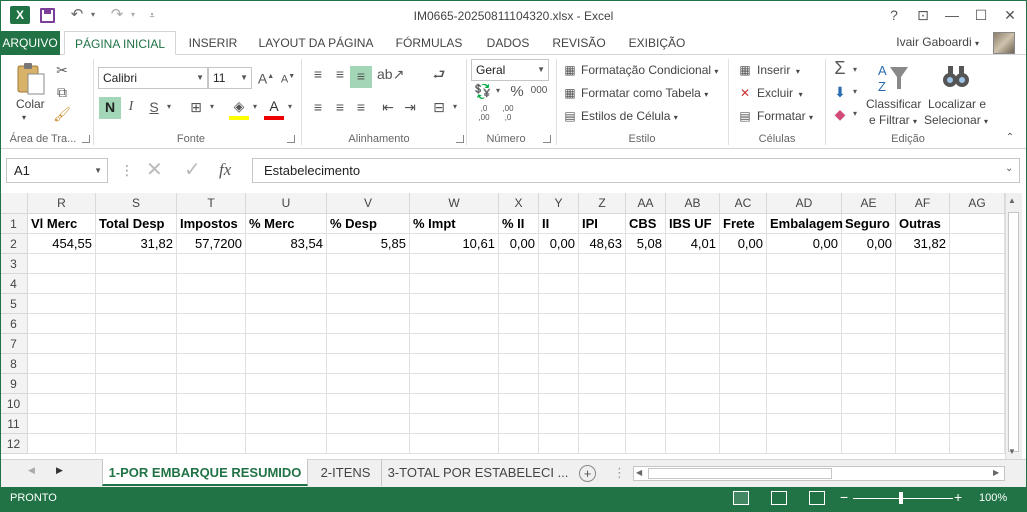 Image resolution: width=1027 pixels, height=512 pixels. What do you see at coordinates (288, 78) in the screenshot?
I see `decrease-font-icon: A▼` at bounding box center [288, 78].